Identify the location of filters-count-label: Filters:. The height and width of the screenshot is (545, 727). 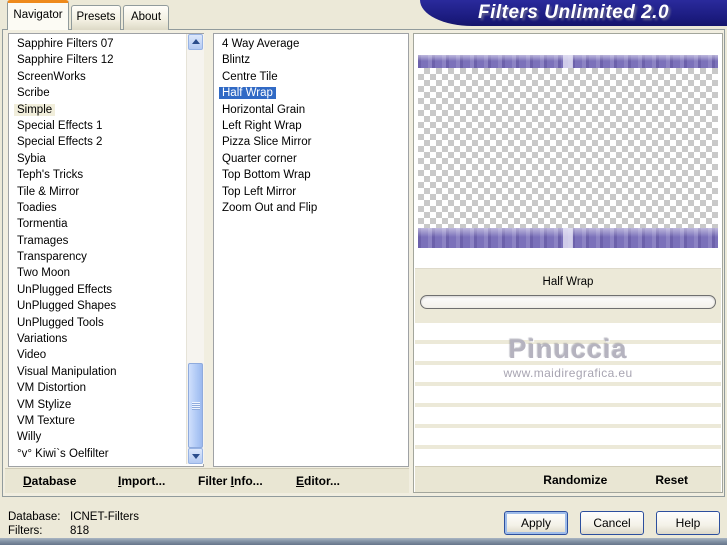
(25, 531).